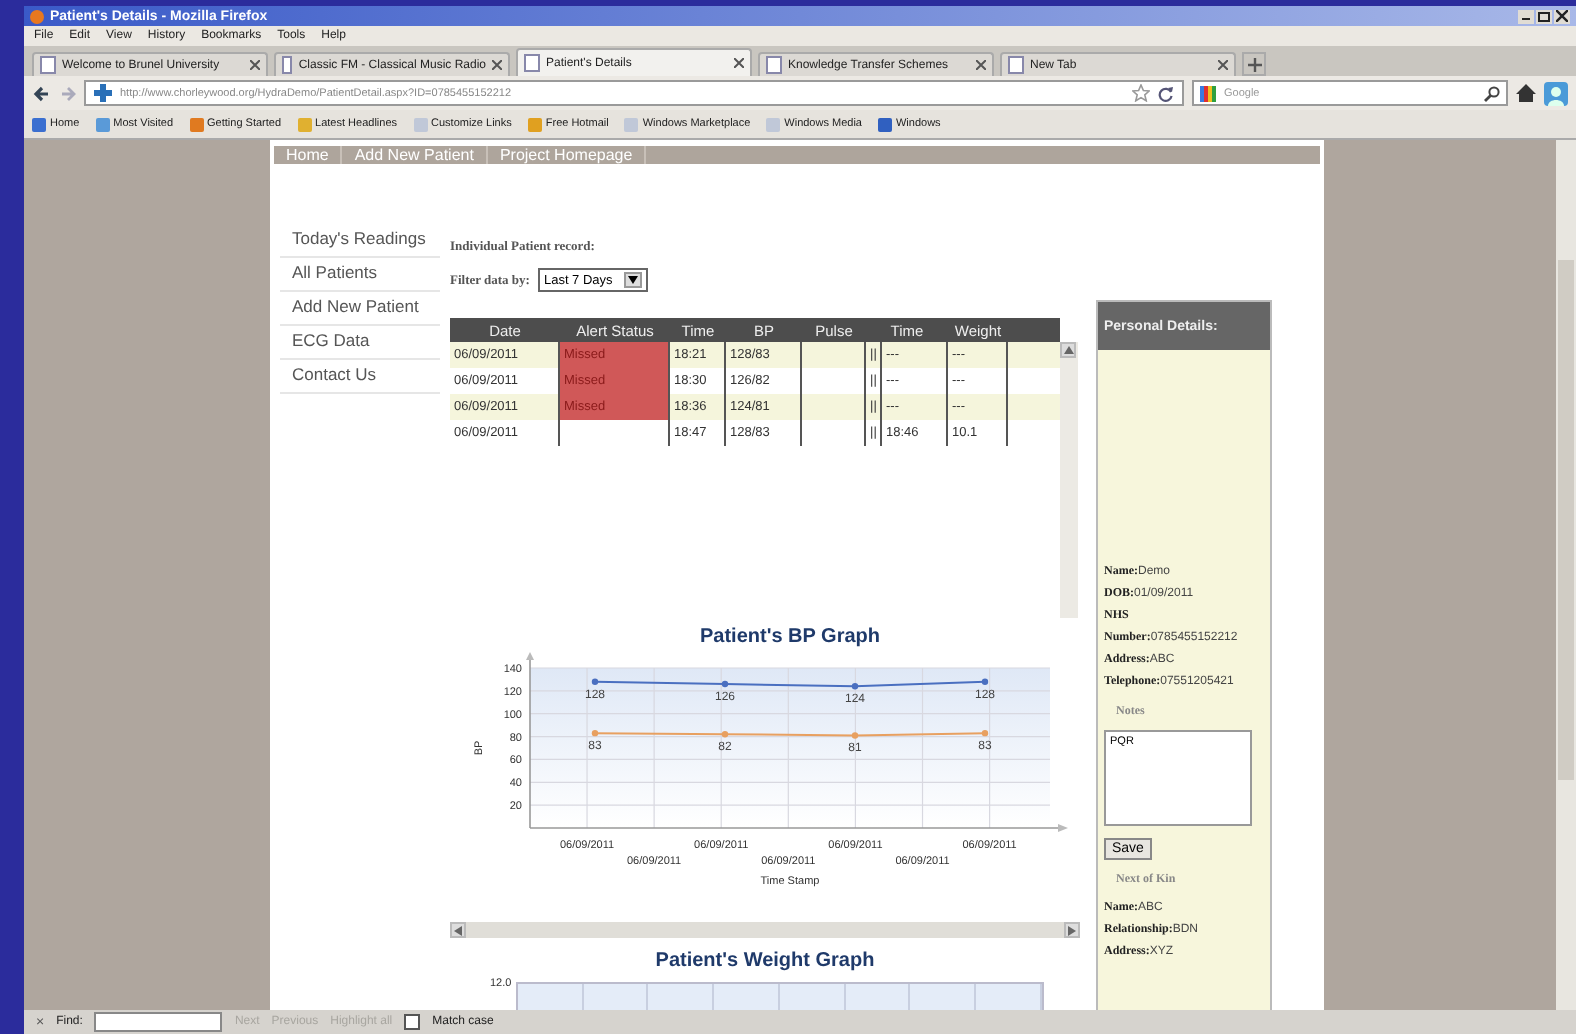  Describe the element at coordinates (1068, 350) in the screenshot. I see `scroll-up-button` at that location.